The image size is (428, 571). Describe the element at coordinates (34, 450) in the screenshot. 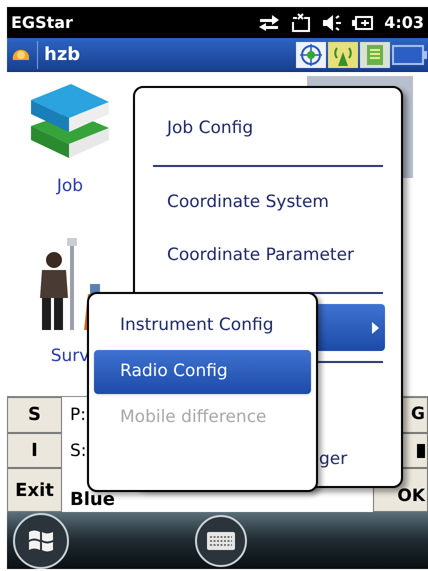

I see `side-button: I` at that location.